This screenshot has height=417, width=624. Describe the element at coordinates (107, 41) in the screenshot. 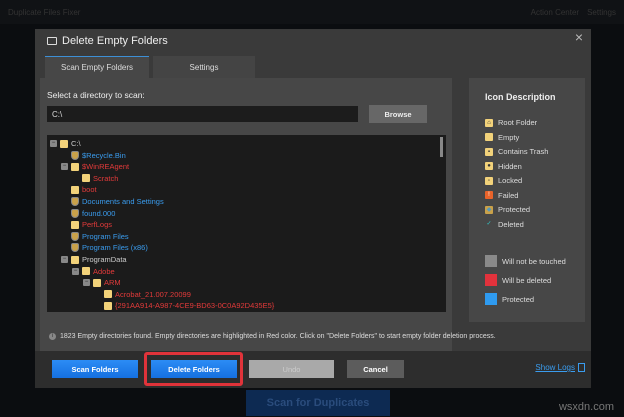

I see `dialog-title: Delete Empty Folders` at that location.